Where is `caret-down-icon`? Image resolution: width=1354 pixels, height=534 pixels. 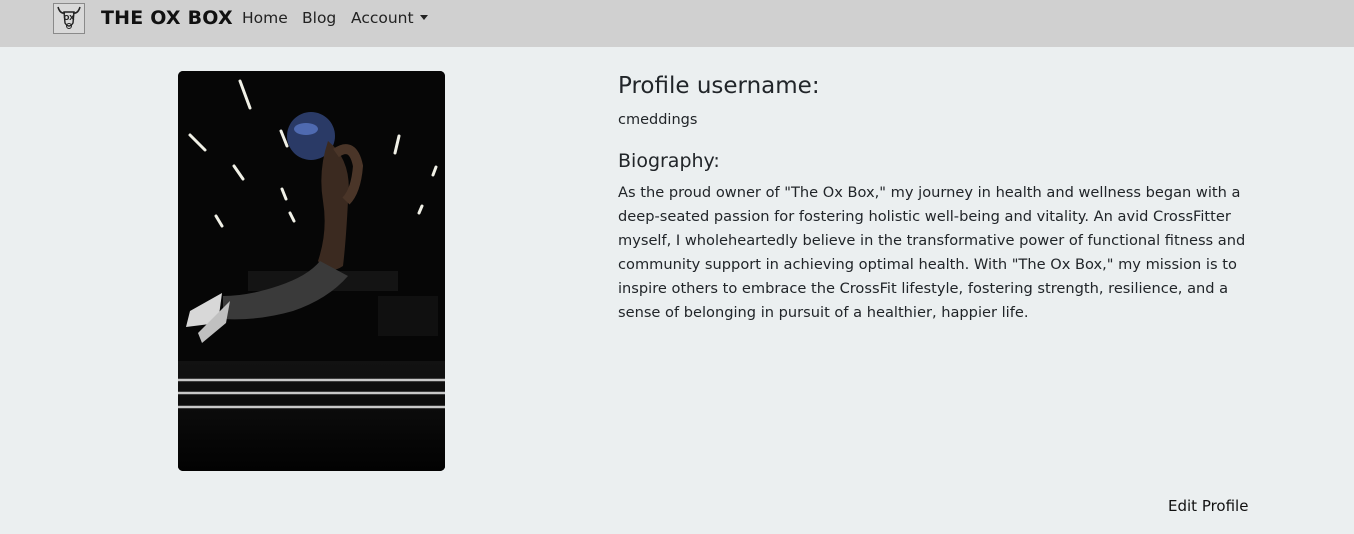 caret-down-icon is located at coordinates (423, 17).